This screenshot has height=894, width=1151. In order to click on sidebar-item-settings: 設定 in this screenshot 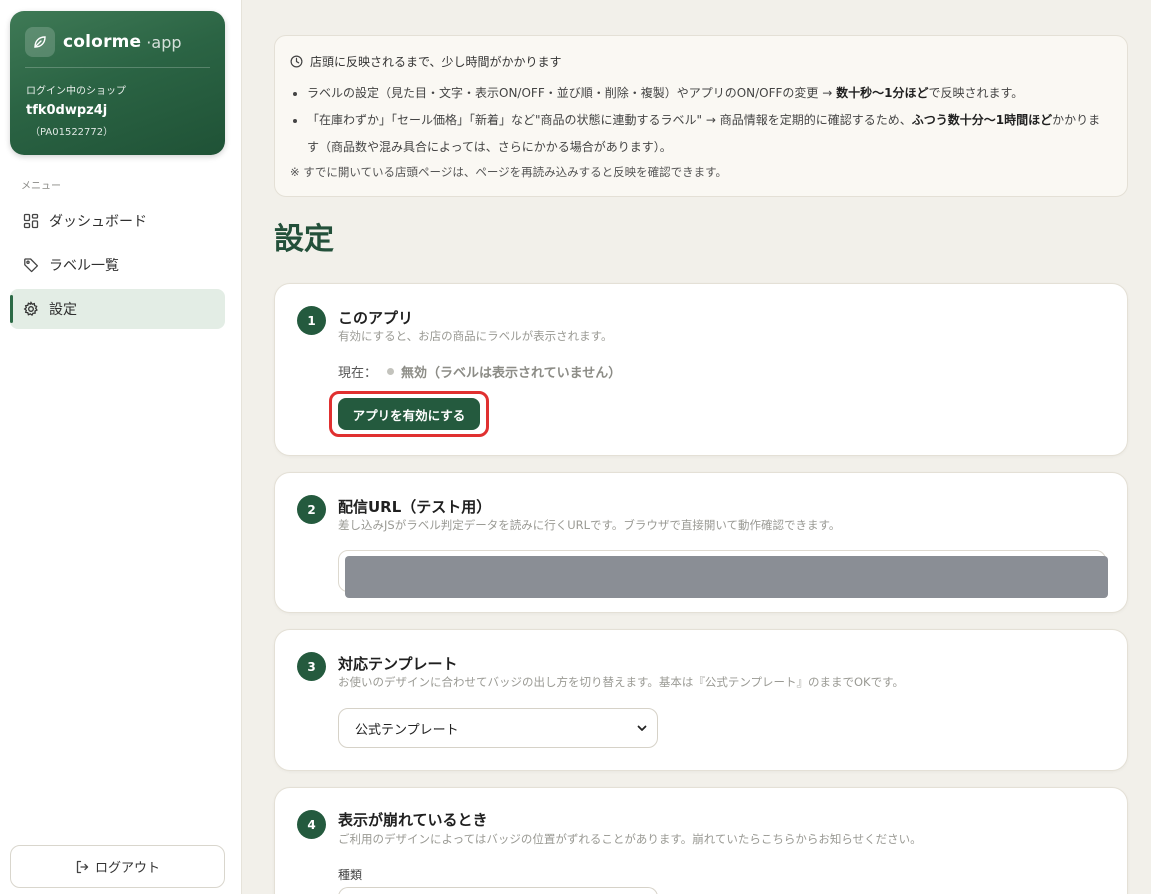, I will do `click(117, 309)`.